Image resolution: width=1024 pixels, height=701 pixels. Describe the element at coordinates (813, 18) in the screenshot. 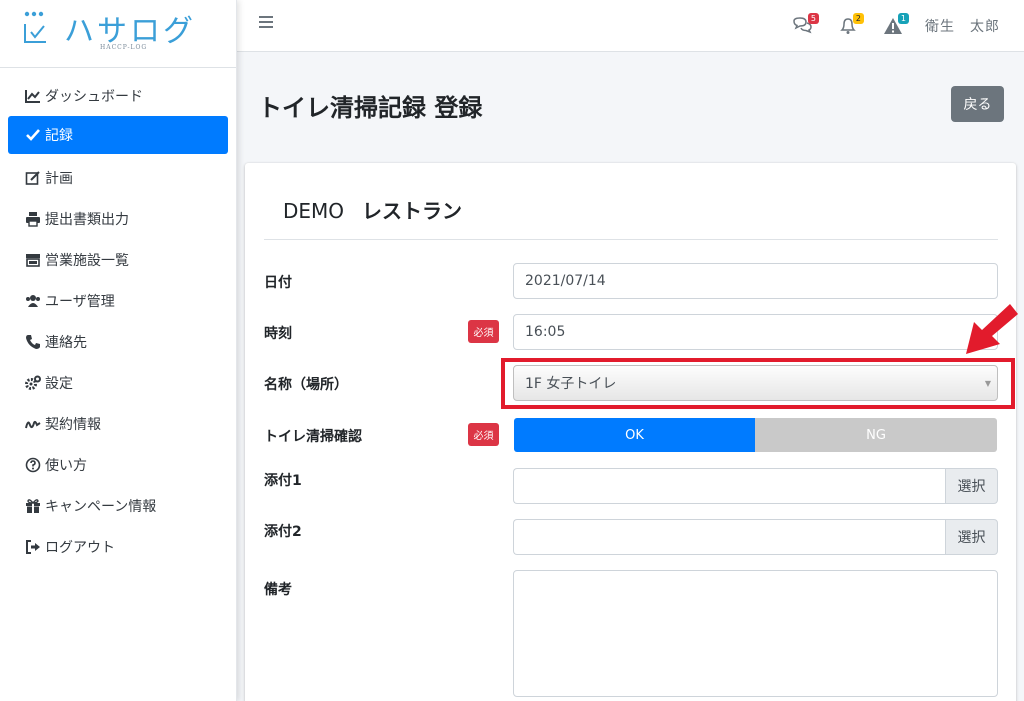

I see `messages-badge: 5` at that location.